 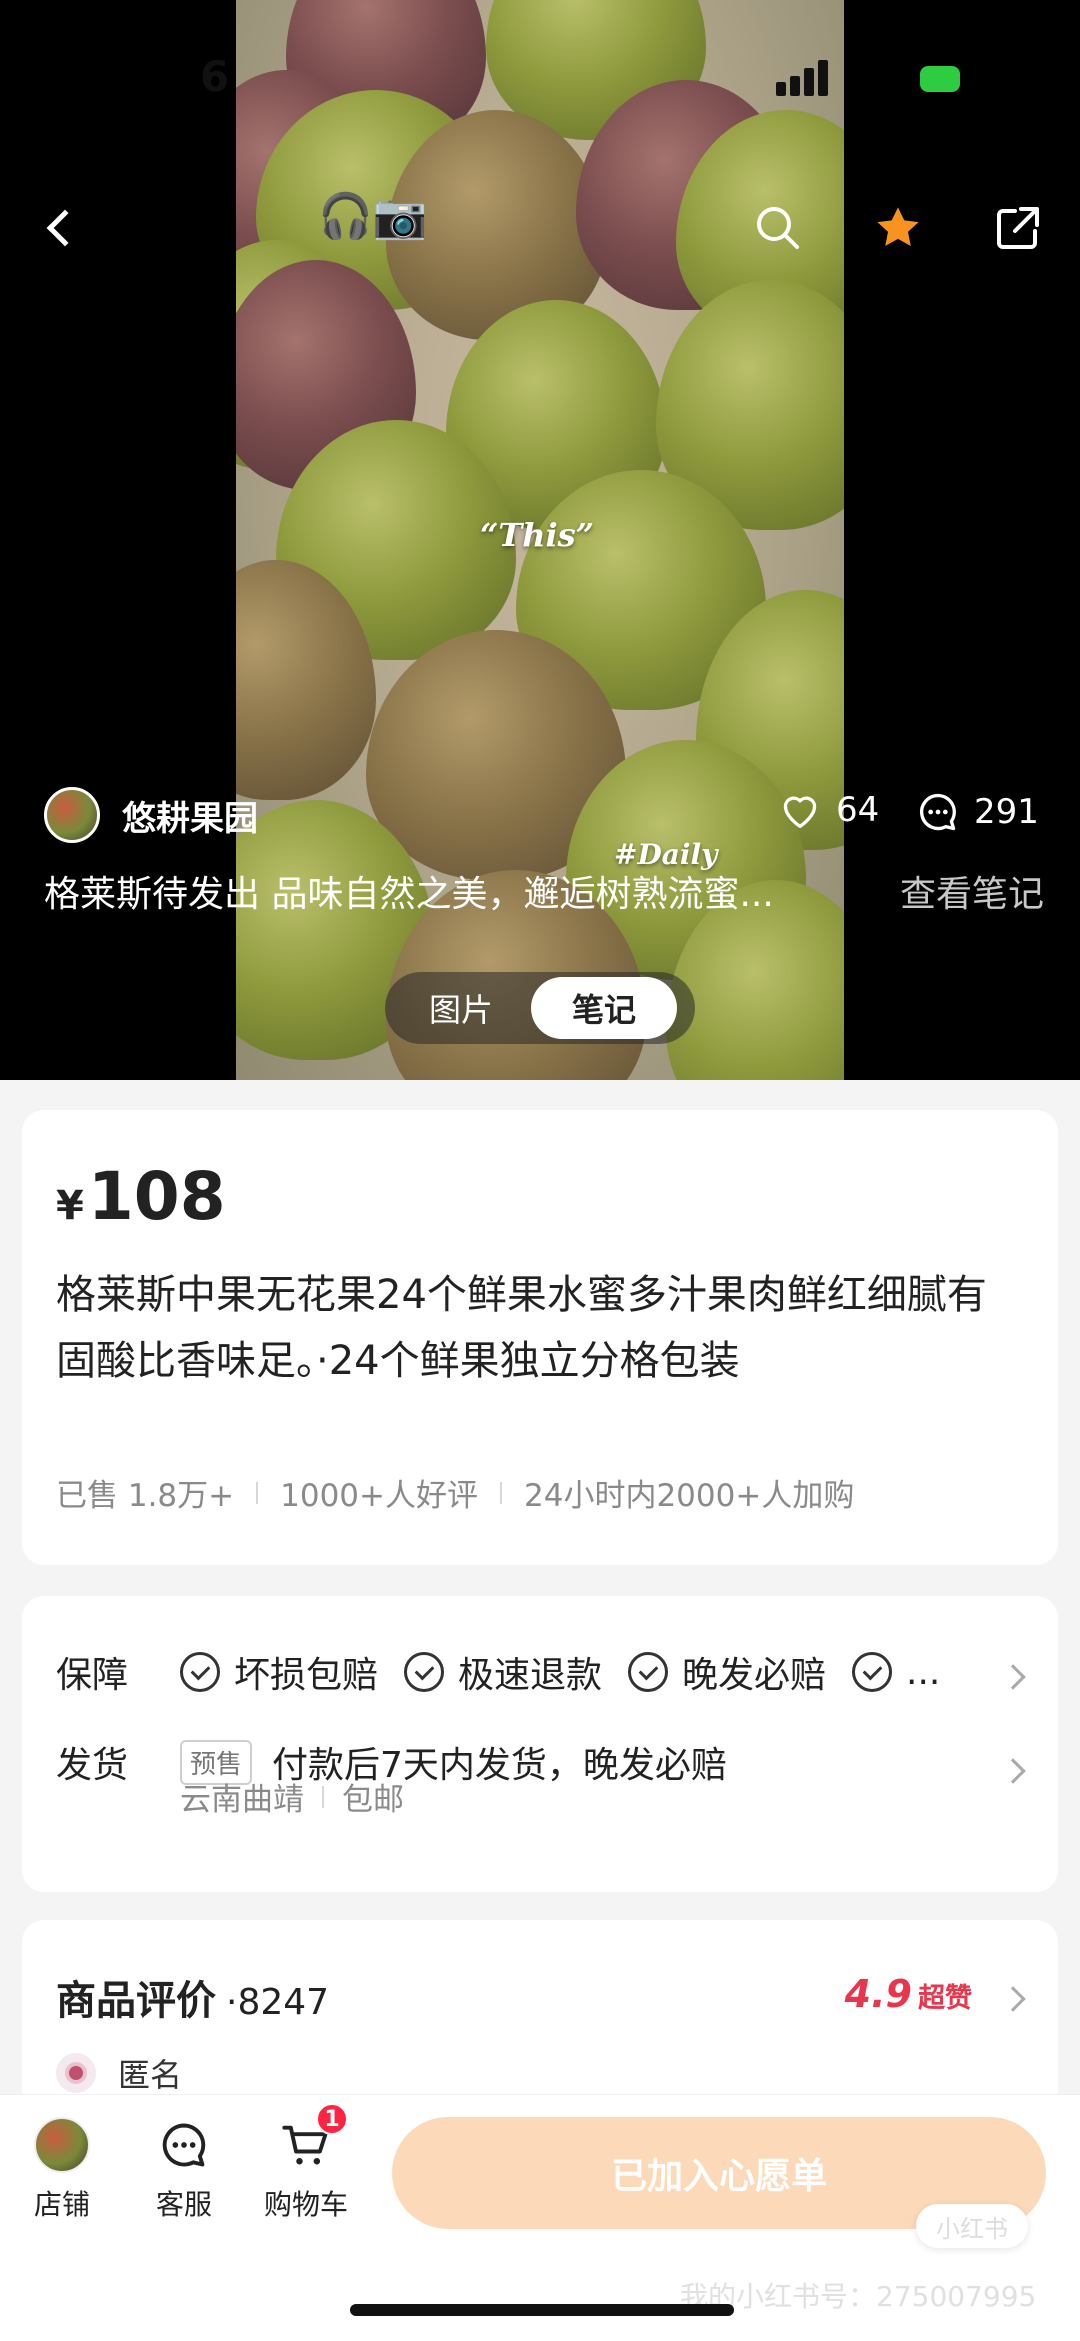 What do you see at coordinates (537, 535) in the screenshot?
I see `video-overlay-text: “This”` at bounding box center [537, 535].